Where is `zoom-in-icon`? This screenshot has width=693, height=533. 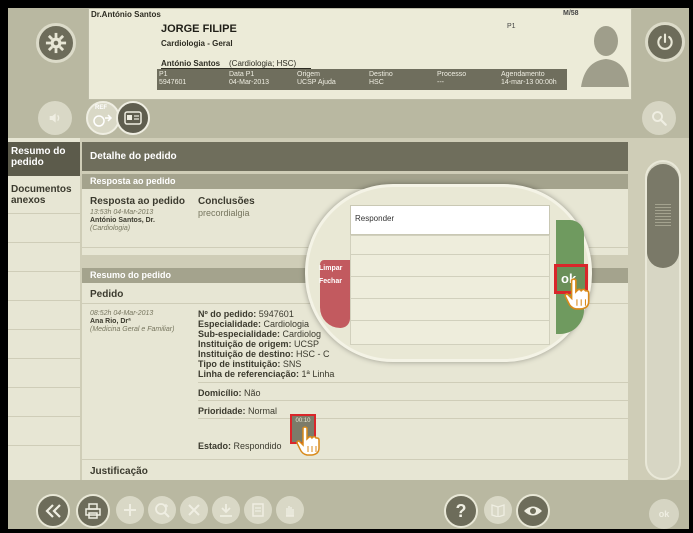 zoom-in-icon is located at coordinates (162, 510).